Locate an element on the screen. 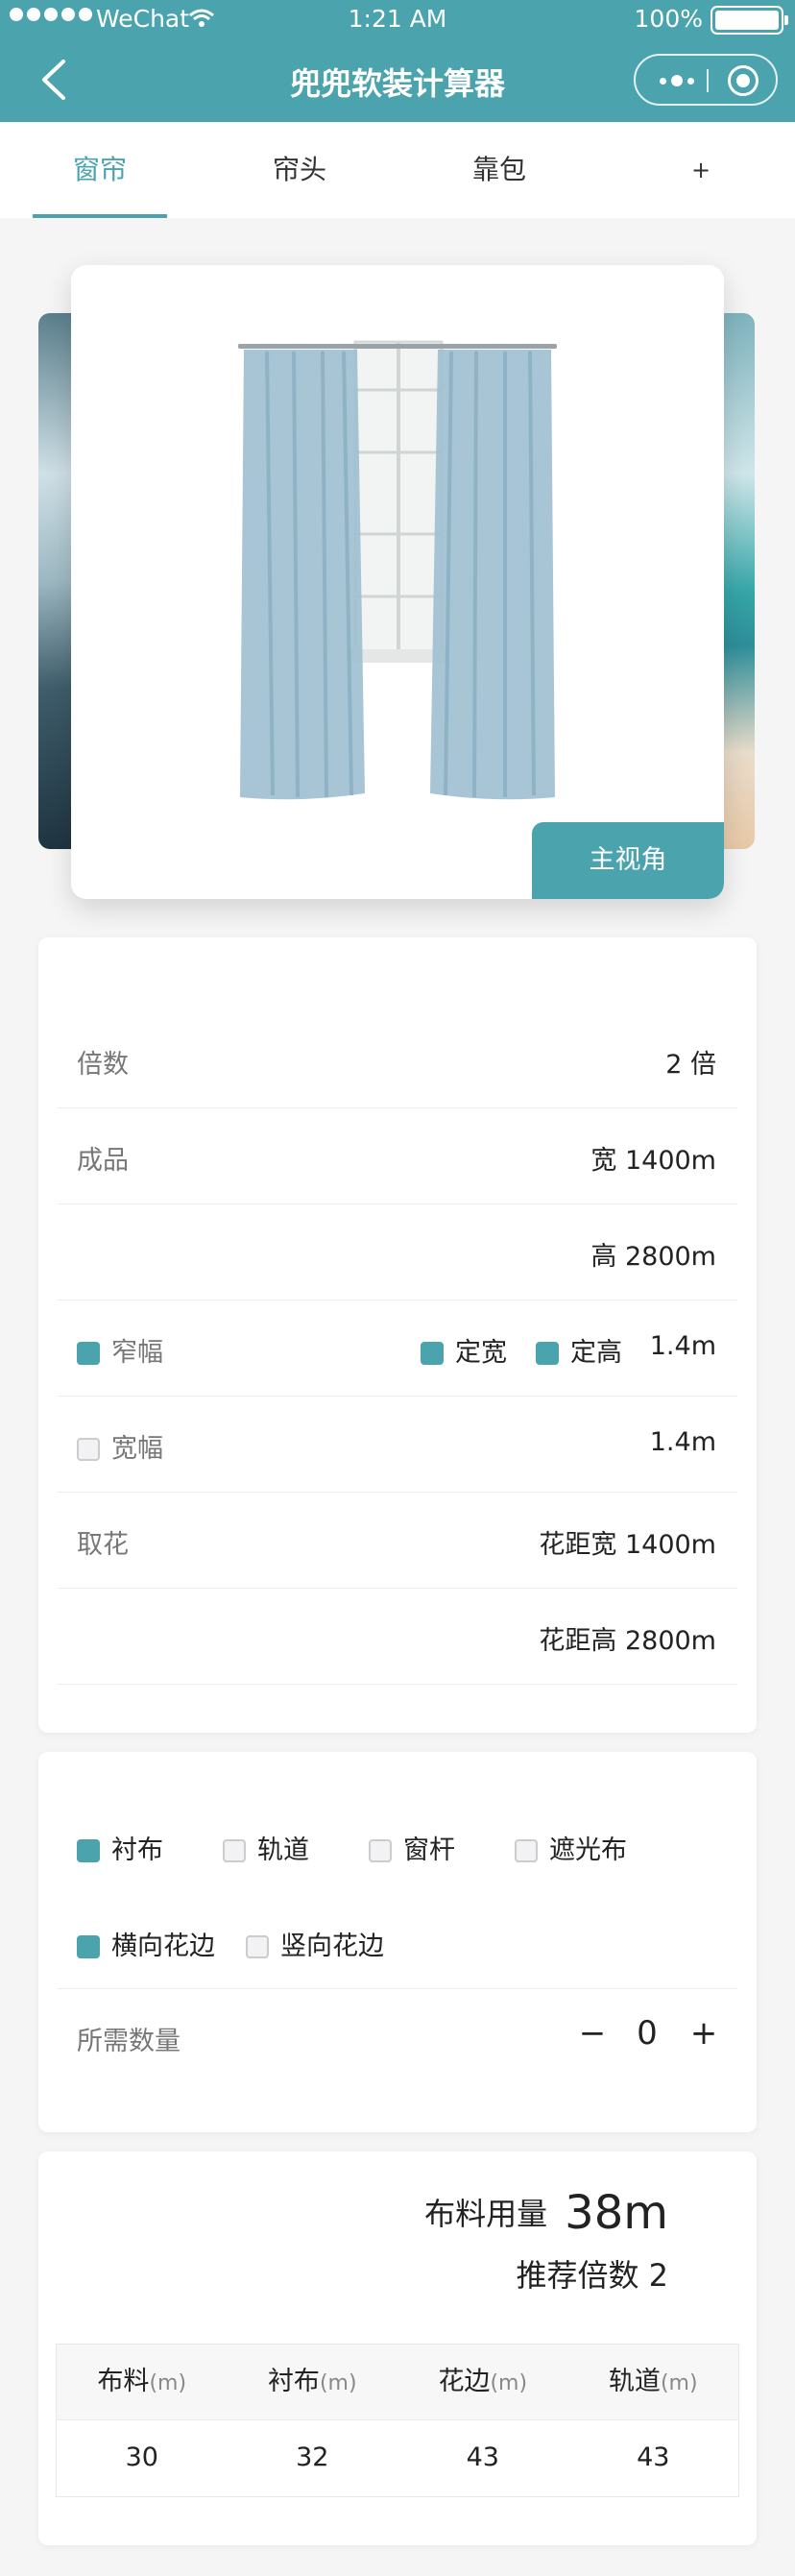 This screenshot has height=2576, width=795. options-panel: 衬布 轨道 窗杆 遮光布 横向花边 竖向花边 所需数量 − 0 + is located at coordinates (397, 1942).